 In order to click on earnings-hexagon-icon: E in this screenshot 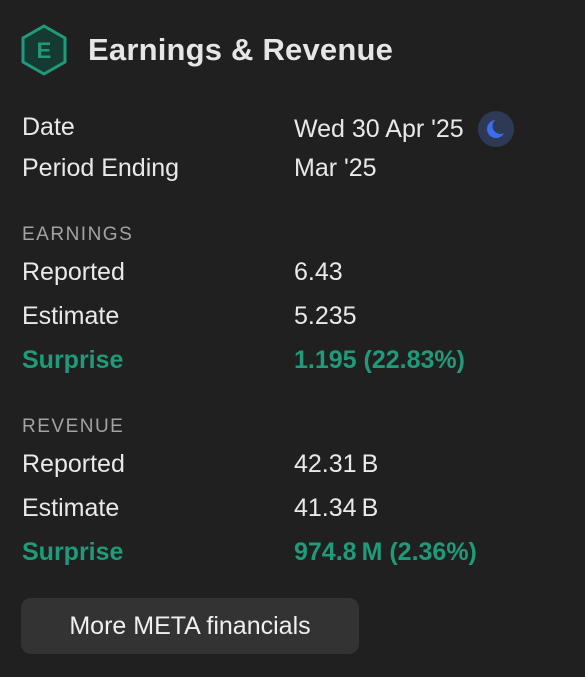, I will do `click(44, 50)`.